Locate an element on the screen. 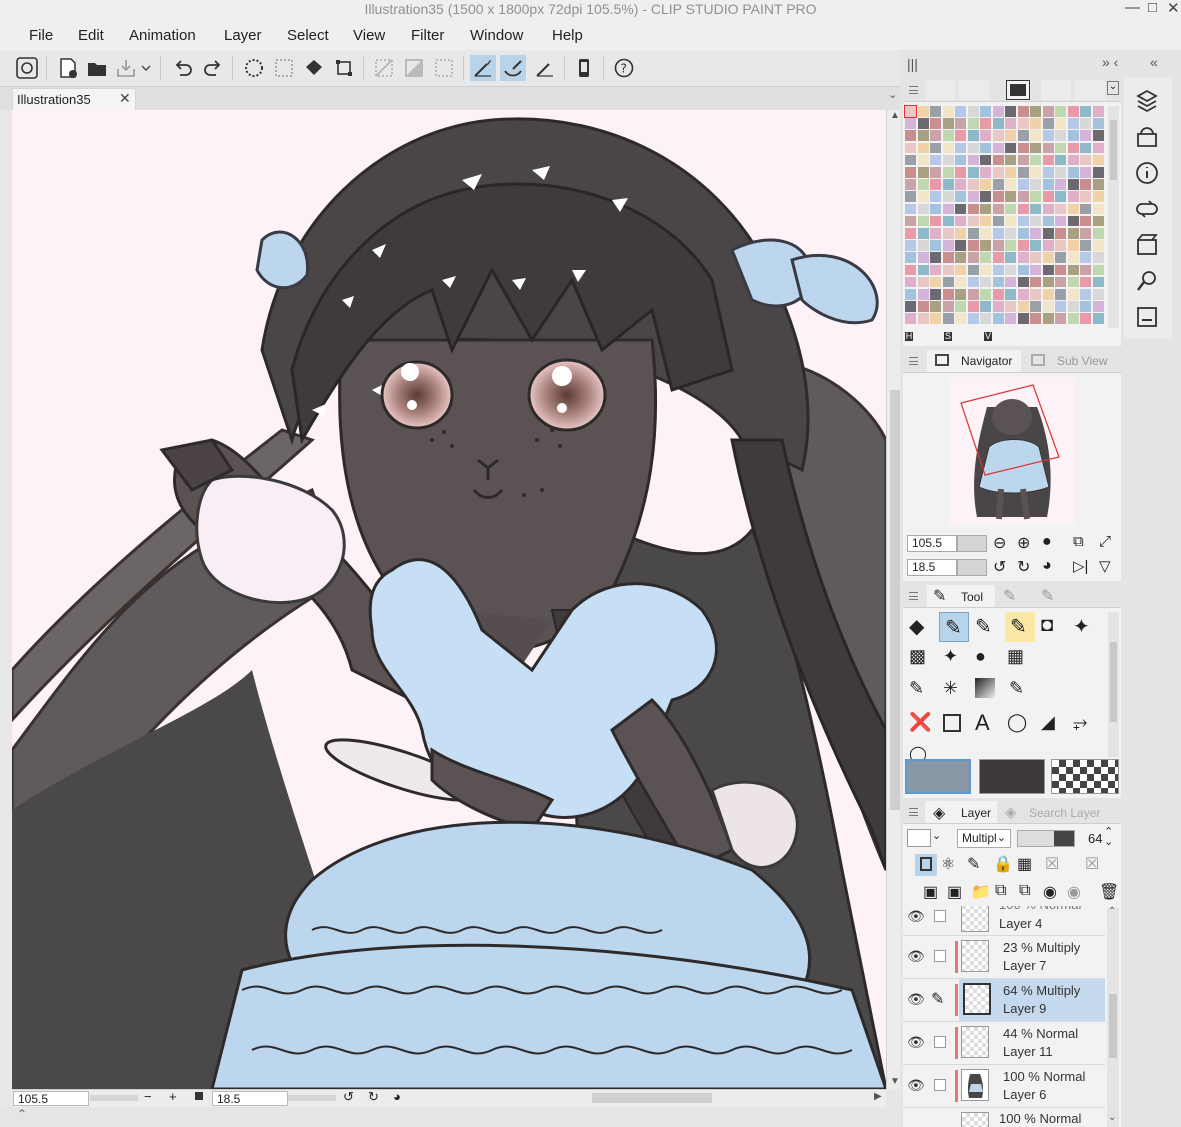 This screenshot has height=1127, width=1181. operation-tool-icon: ❌ is located at coordinates (920, 722).